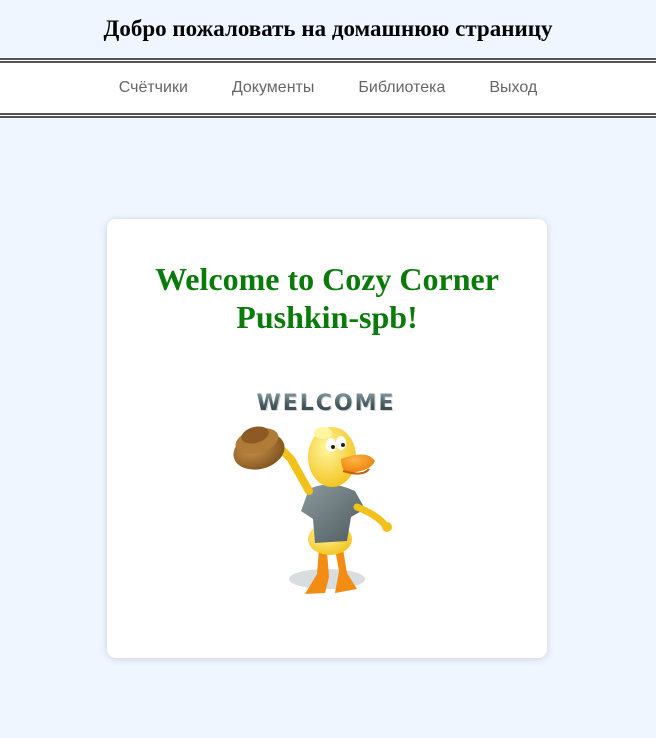  Describe the element at coordinates (153, 88) in the screenshot. I see `nav-link-counters: Счётчики` at that location.